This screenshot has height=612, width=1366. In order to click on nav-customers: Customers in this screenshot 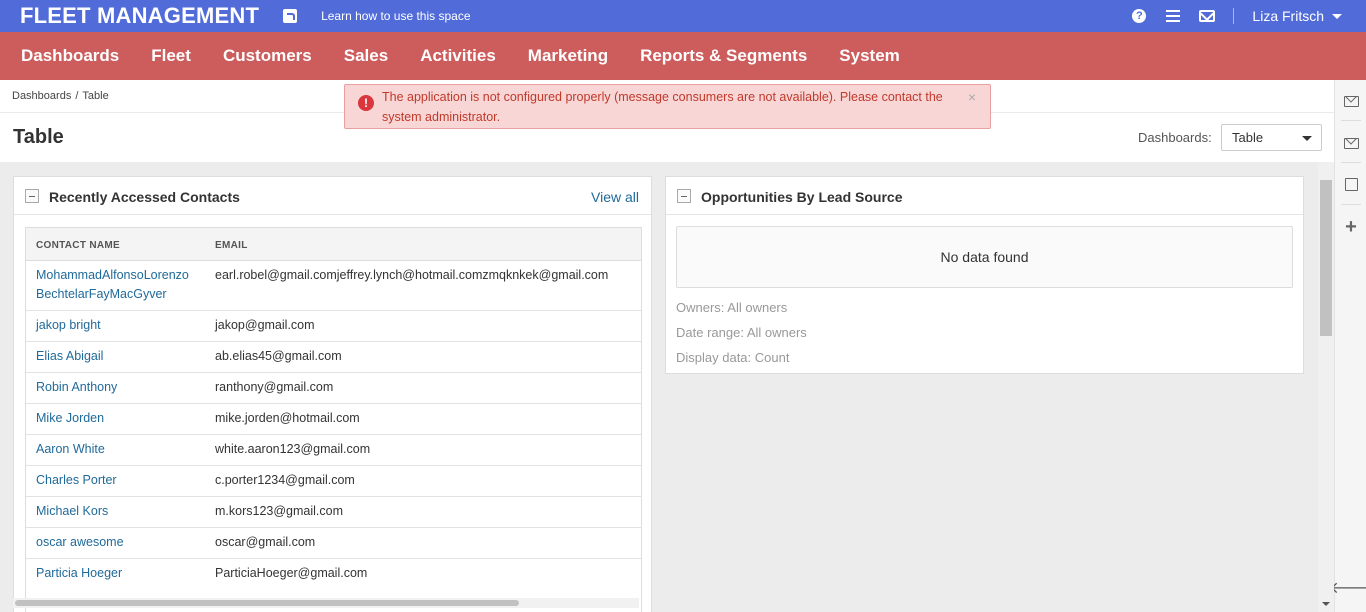, I will do `click(267, 56)`.